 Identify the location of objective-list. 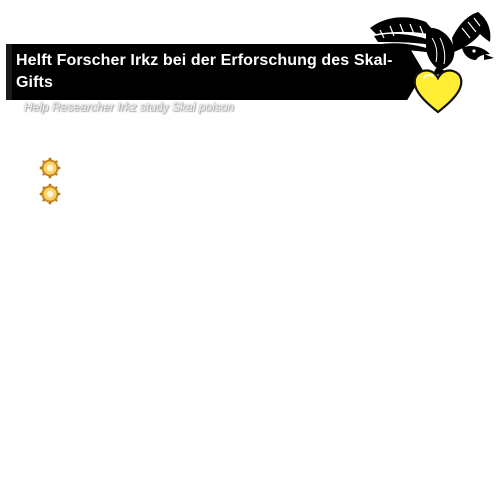
(50, 182).